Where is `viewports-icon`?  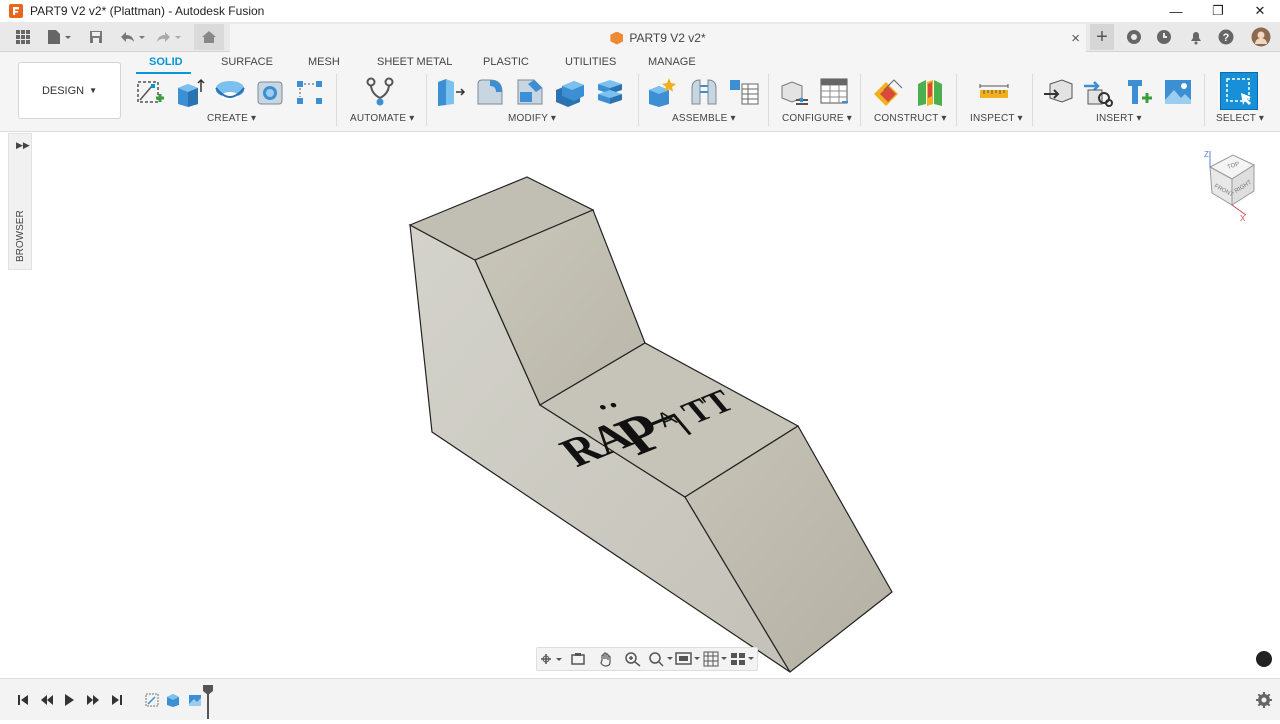
viewports-icon is located at coordinates (744, 659).